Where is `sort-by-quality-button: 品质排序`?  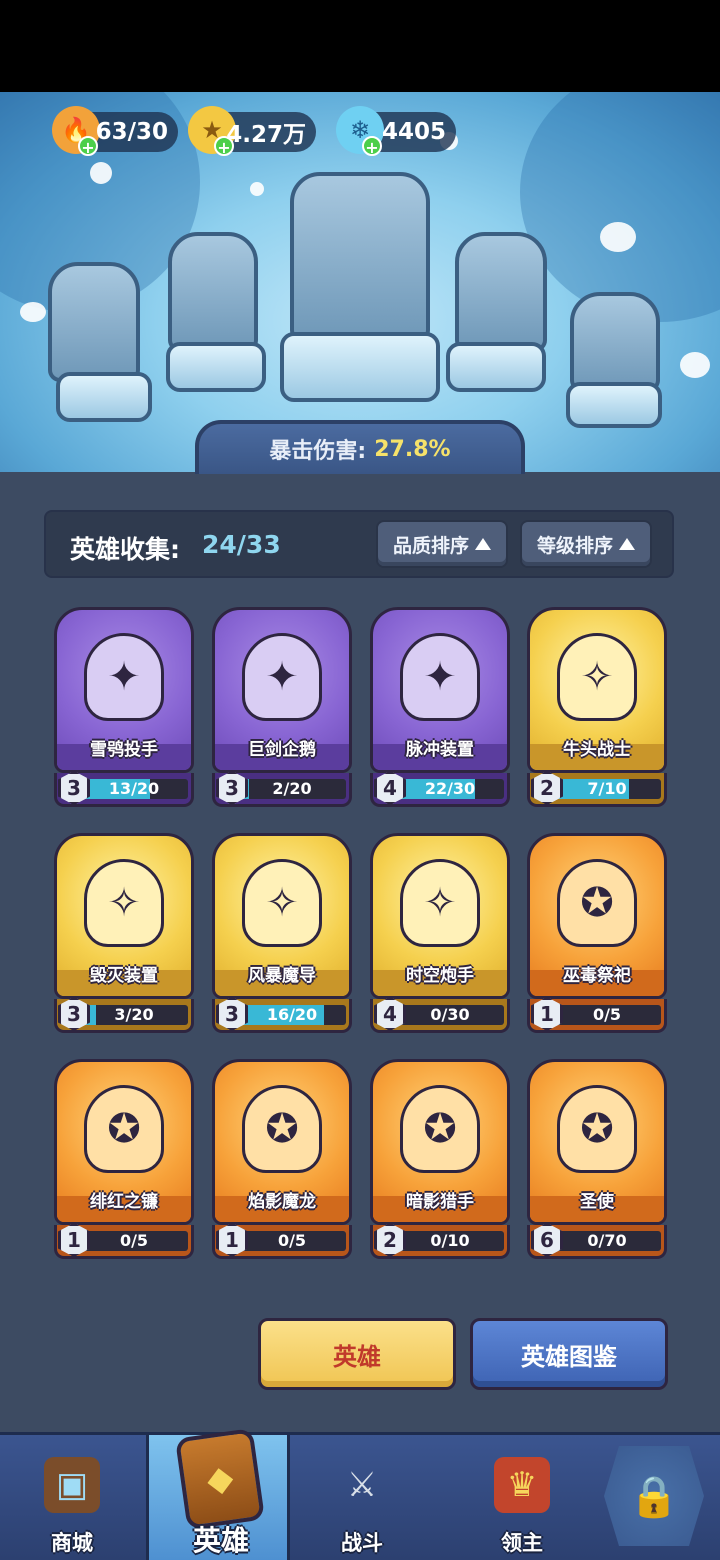
sort-by-quality-button: 品质排序 is located at coordinates (442, 544).